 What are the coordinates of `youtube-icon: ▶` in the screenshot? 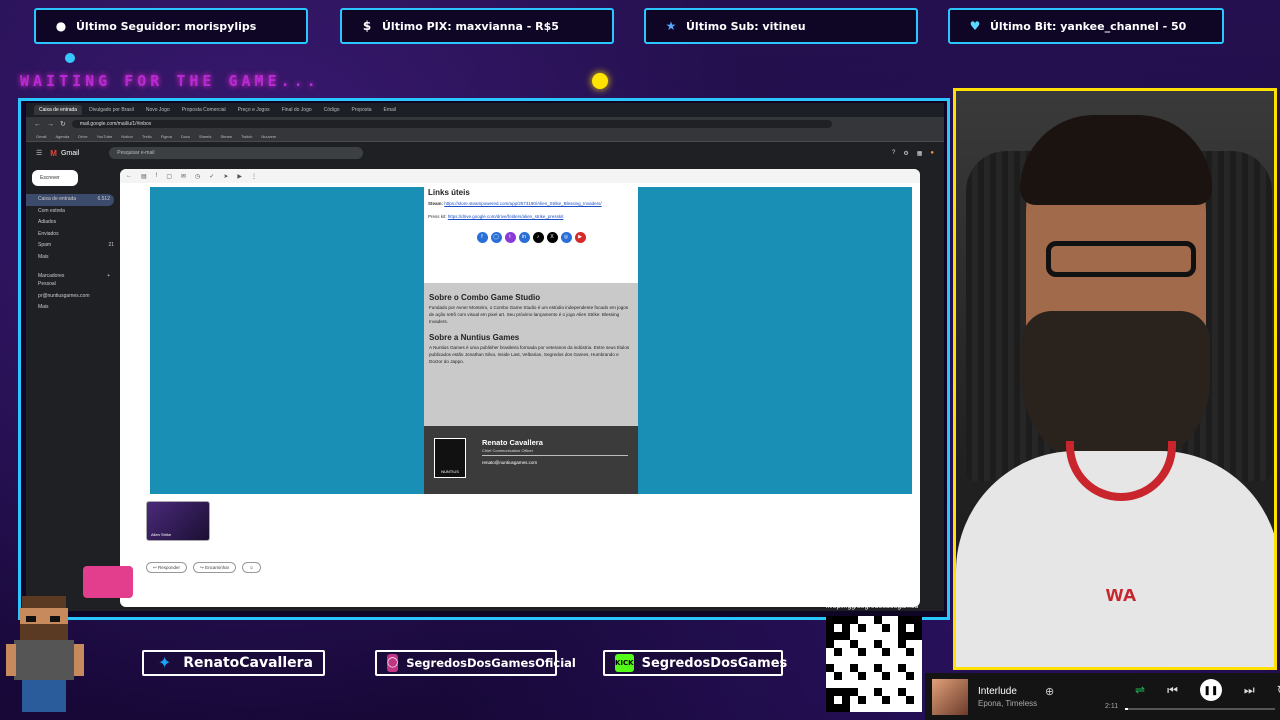 It's located at (580, 237).